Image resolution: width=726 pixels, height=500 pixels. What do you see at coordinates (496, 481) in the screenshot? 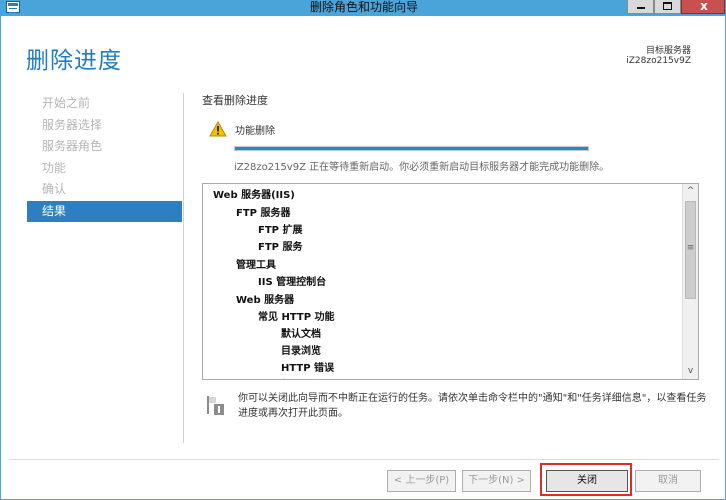
I see `next-button: 下一步(N) >` at bounding box center [496, 481].